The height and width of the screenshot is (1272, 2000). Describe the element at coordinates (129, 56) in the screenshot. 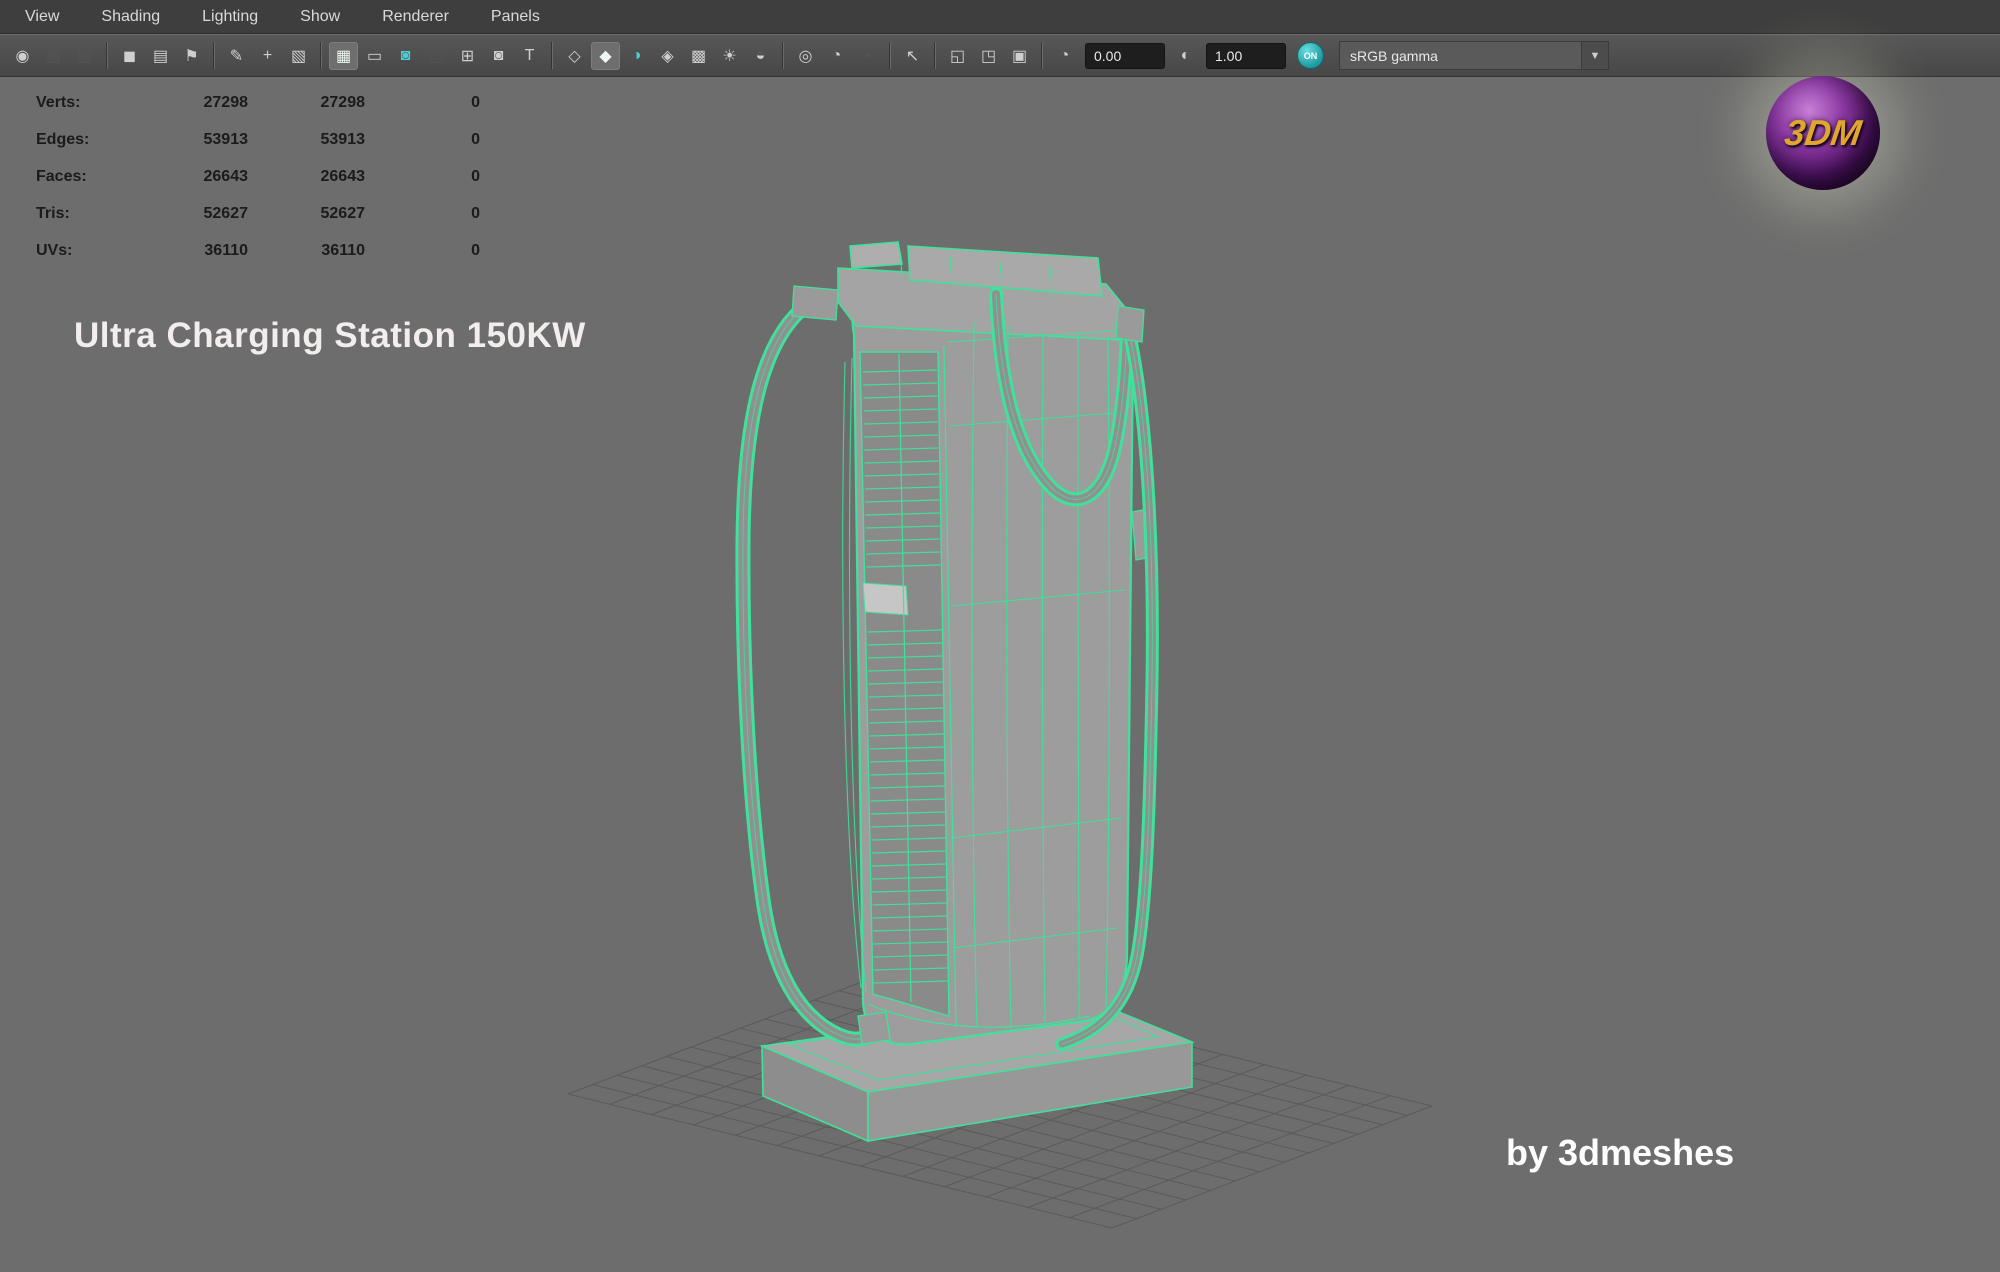

I see `select-camera-icon: ◼` at that location.